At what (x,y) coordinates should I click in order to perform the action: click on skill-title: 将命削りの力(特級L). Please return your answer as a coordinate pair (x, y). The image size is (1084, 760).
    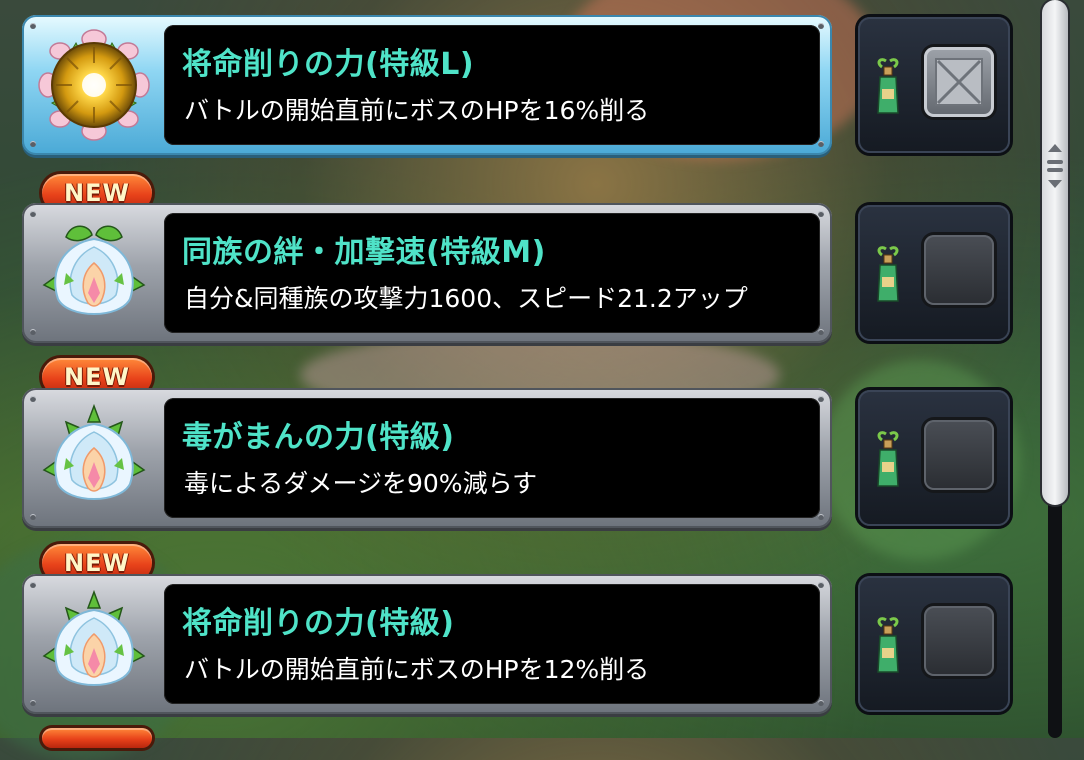
    Looking at the image, I should click on (328, 64).